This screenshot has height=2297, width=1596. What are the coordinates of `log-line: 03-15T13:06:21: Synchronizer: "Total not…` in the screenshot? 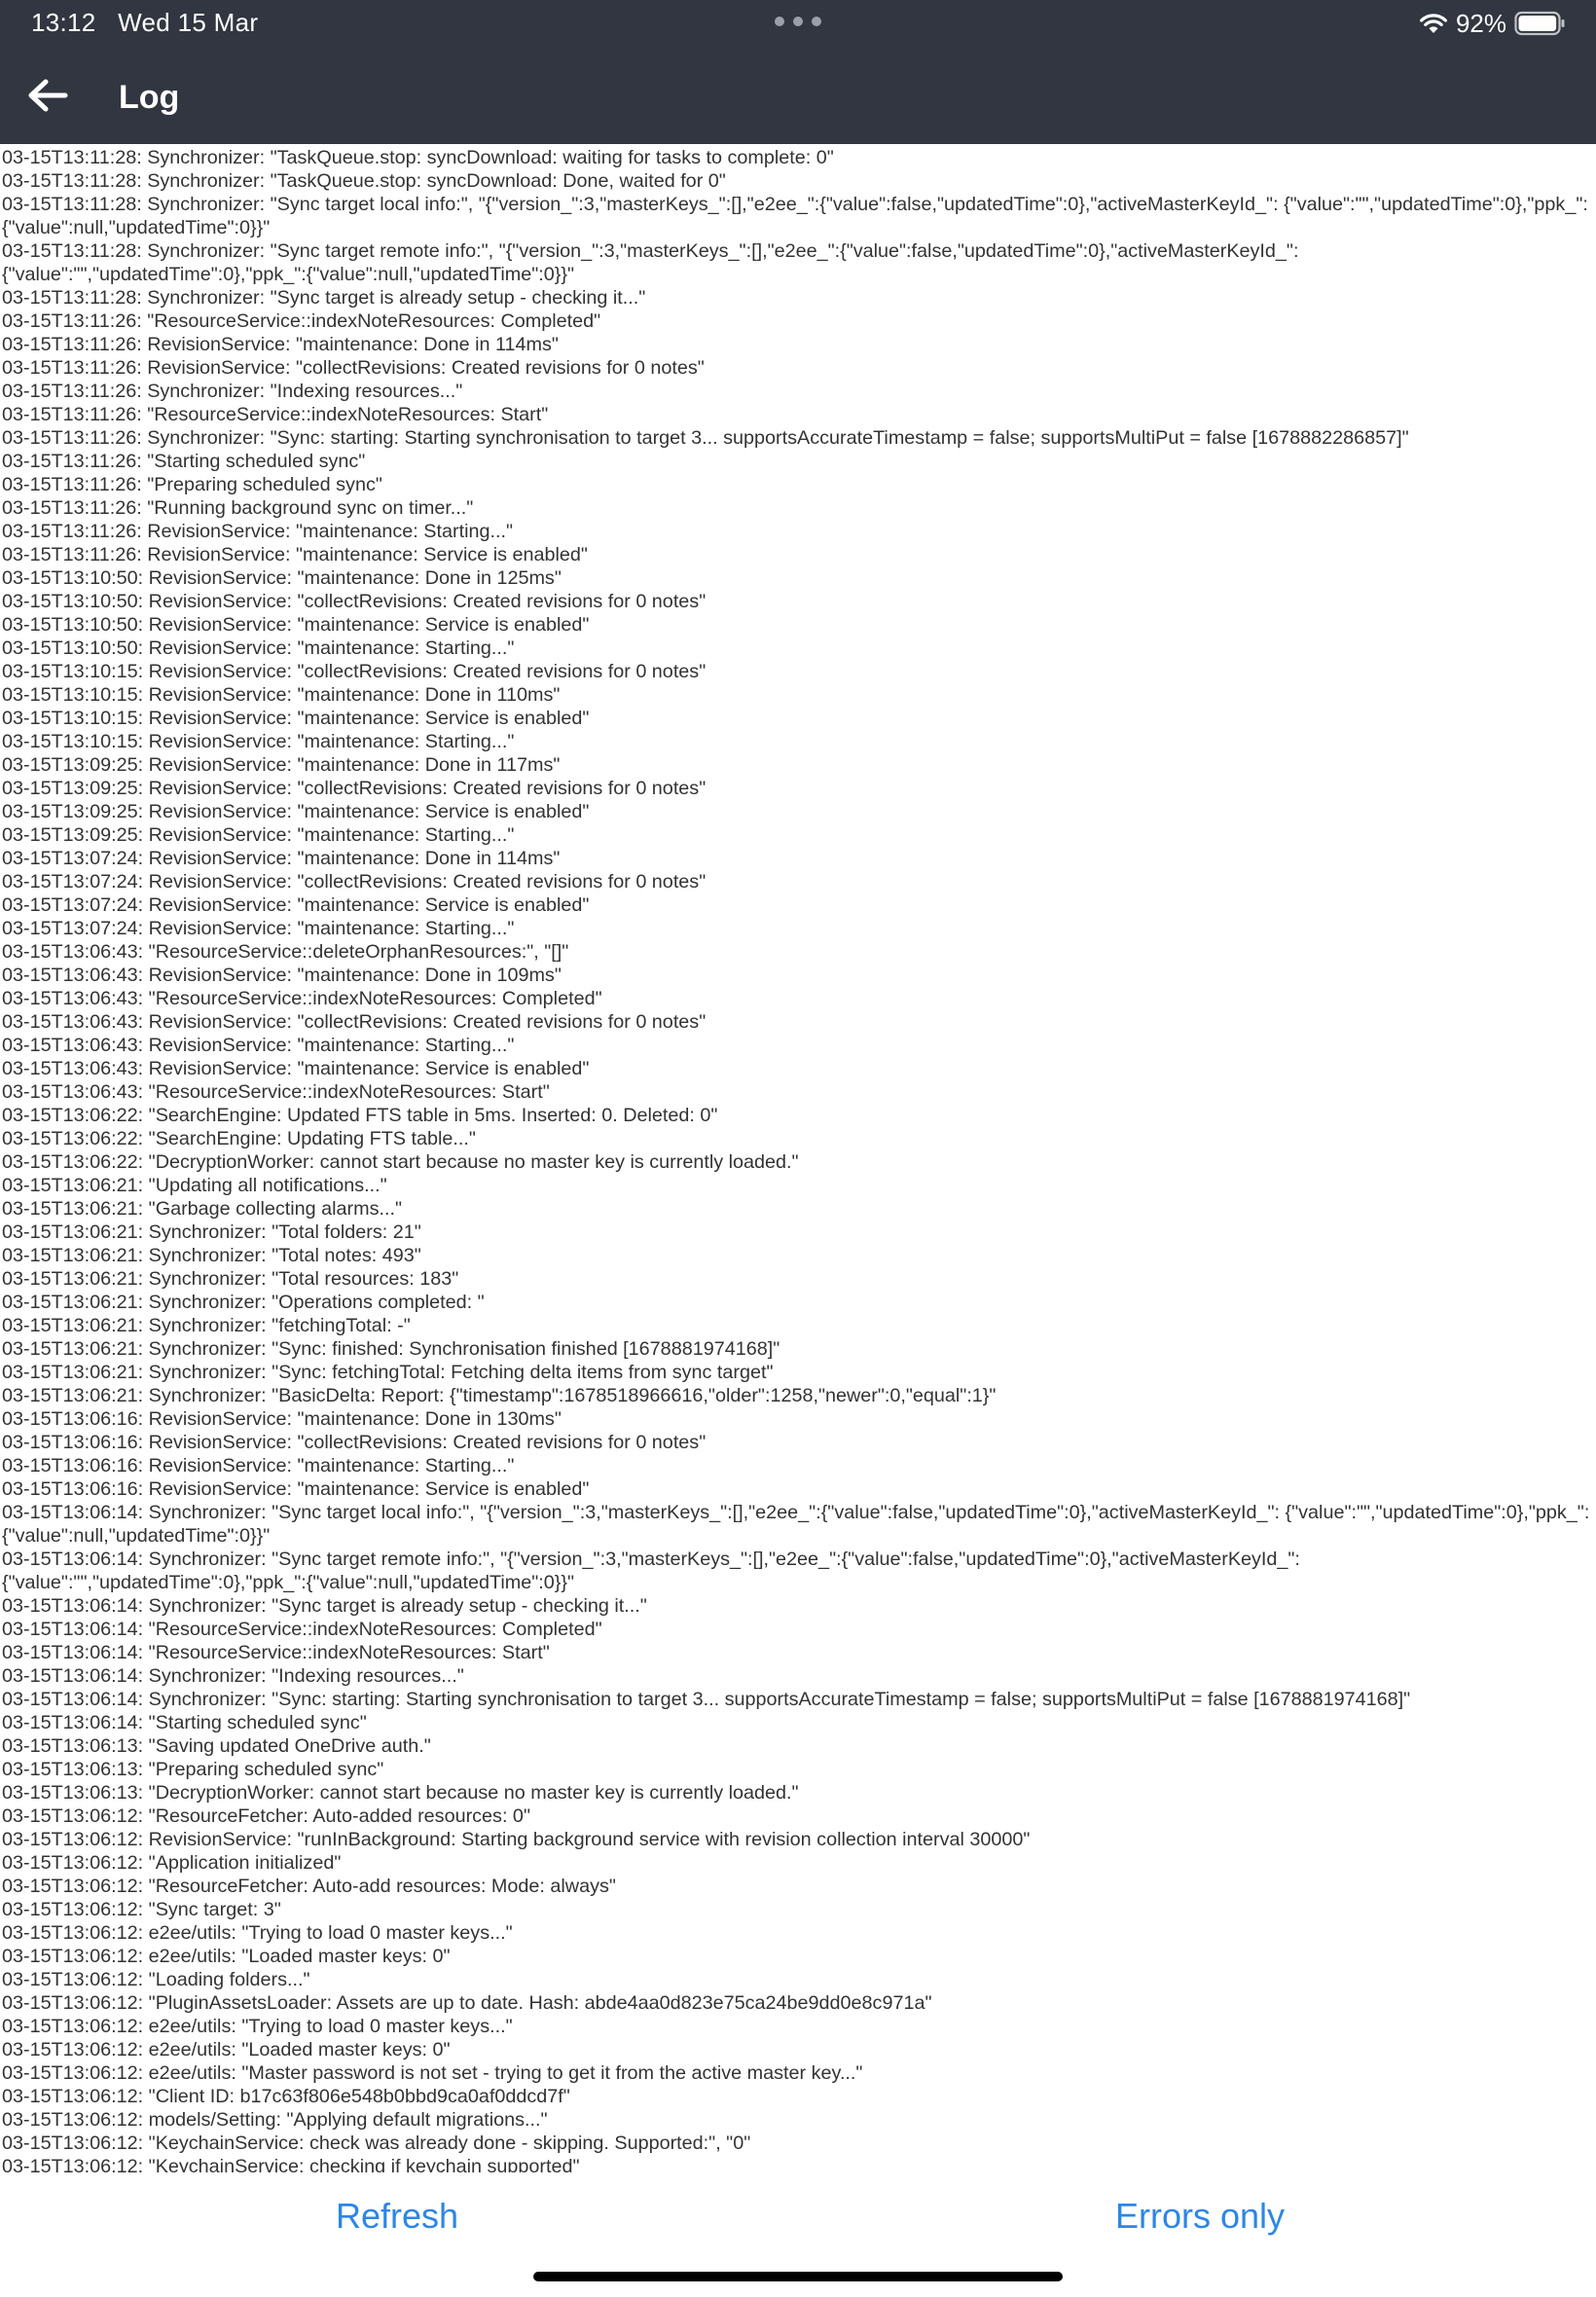 It's located at (211, 1255).